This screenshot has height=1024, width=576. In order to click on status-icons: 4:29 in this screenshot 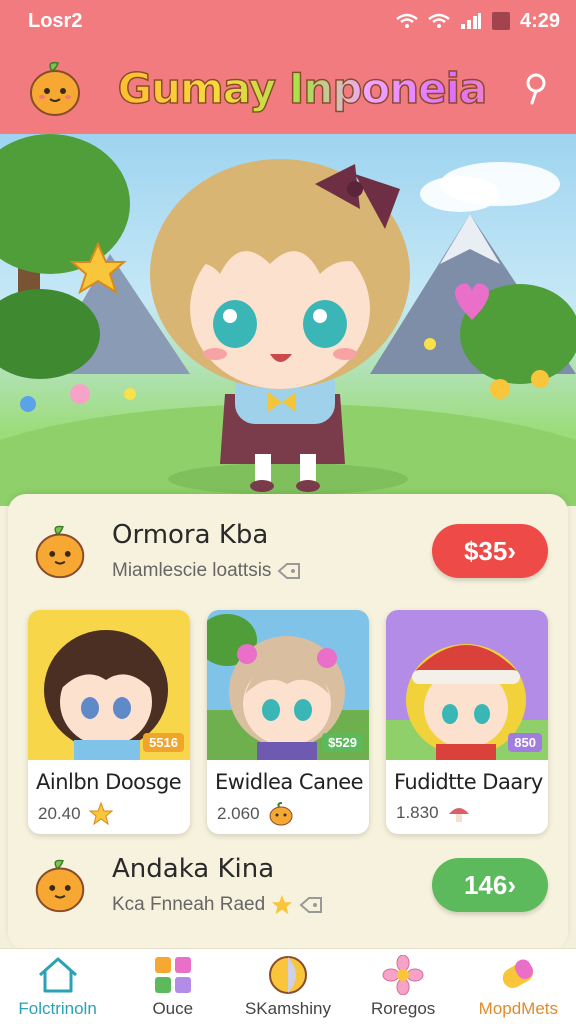, I will do `click(478, 21)`.